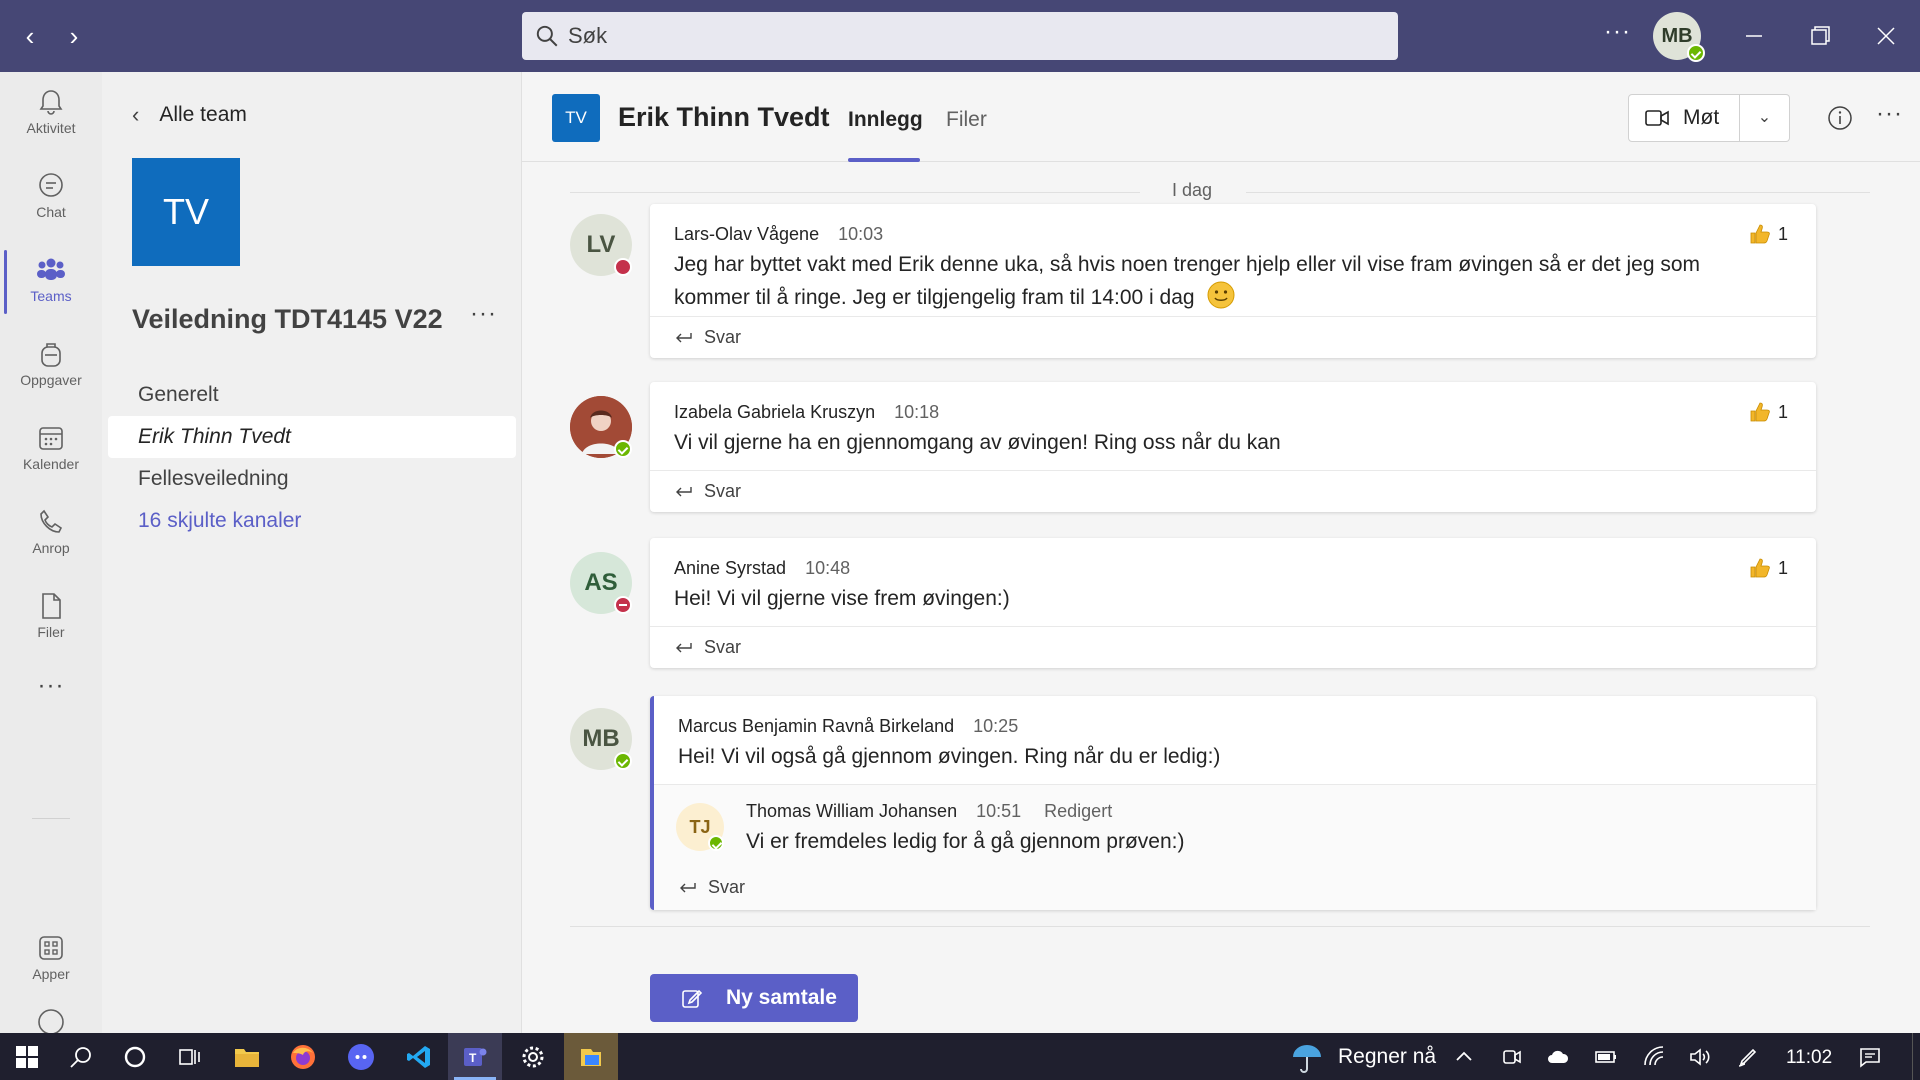 This screenshot has width=1920, height=1080. What do you see at coordinates (842, 598) in the screenshot?
I see `message-text: Hei! Vi vil gjerne vise frem øvingen:)` at bounding box center [842, 598].